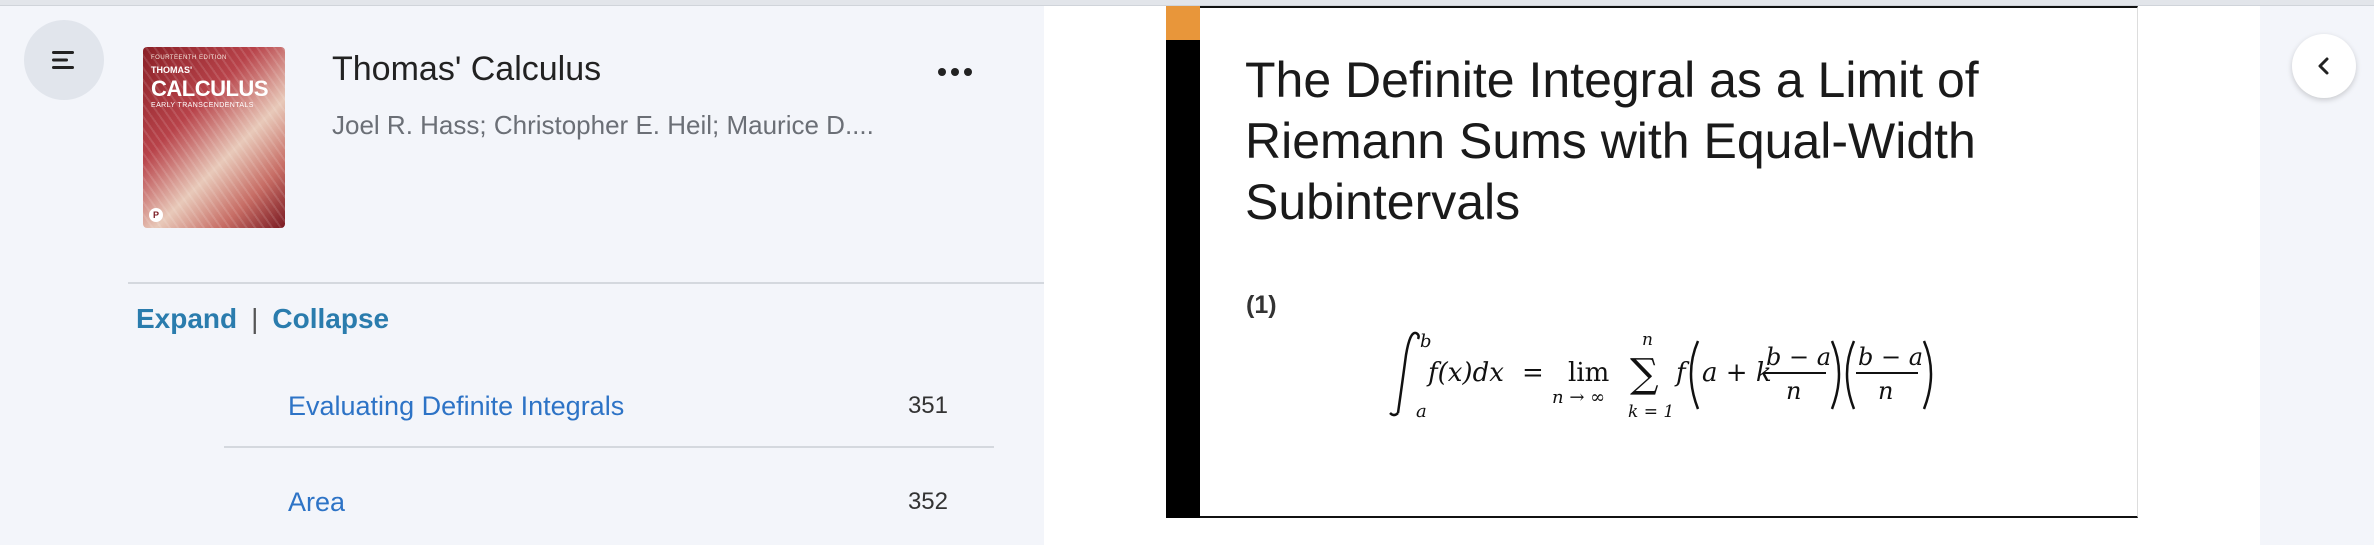  What do you see at coordinates (156, 215) in the screenshot?
I see `publisher-logo-icon: P` at bounding box center [156, 215].